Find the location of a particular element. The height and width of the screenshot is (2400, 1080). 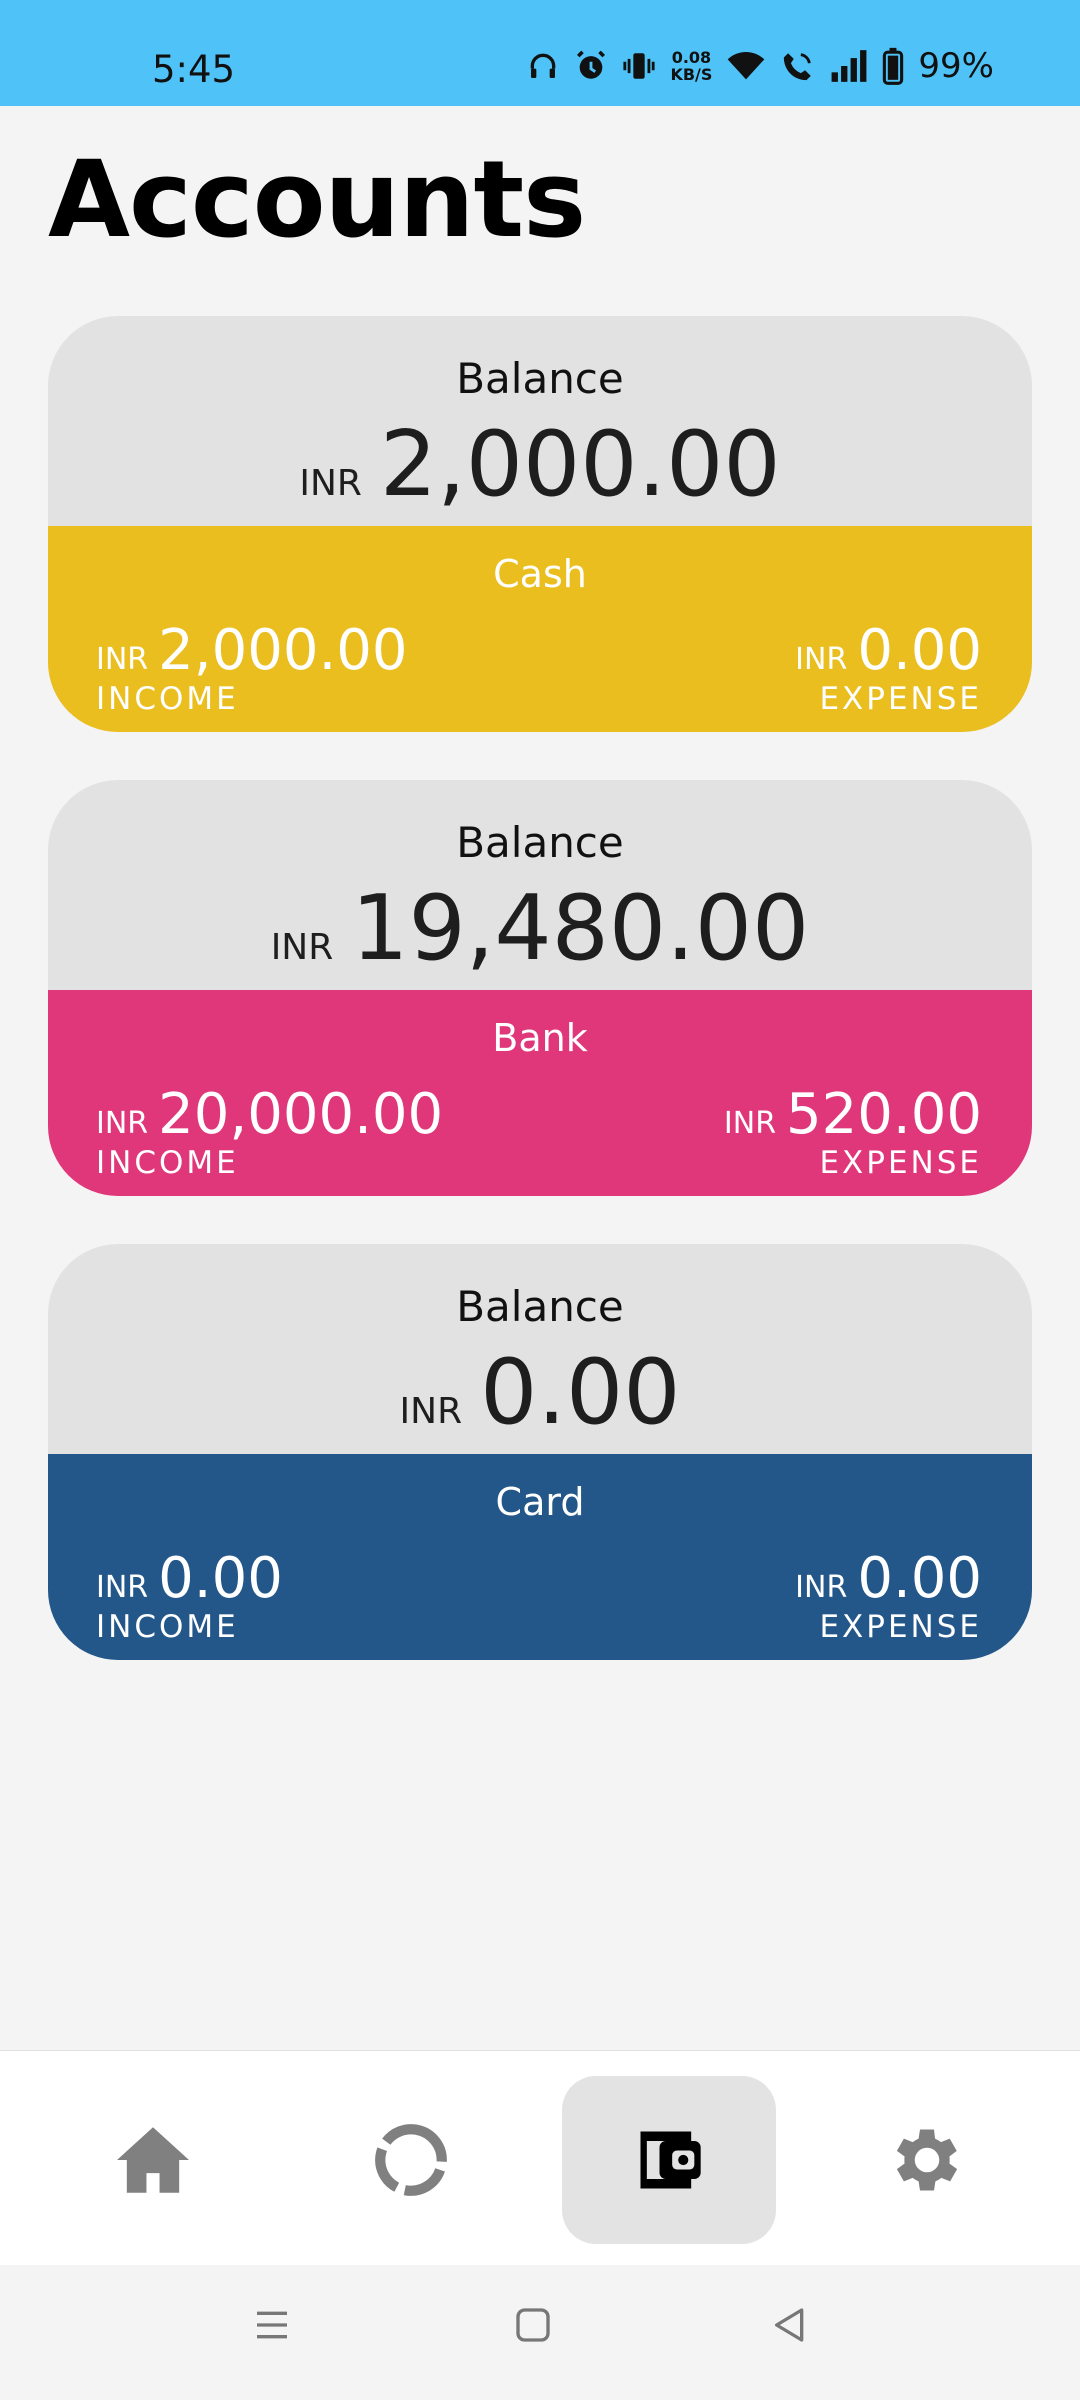

account-name: Cash is located at coordinates (540, 574).